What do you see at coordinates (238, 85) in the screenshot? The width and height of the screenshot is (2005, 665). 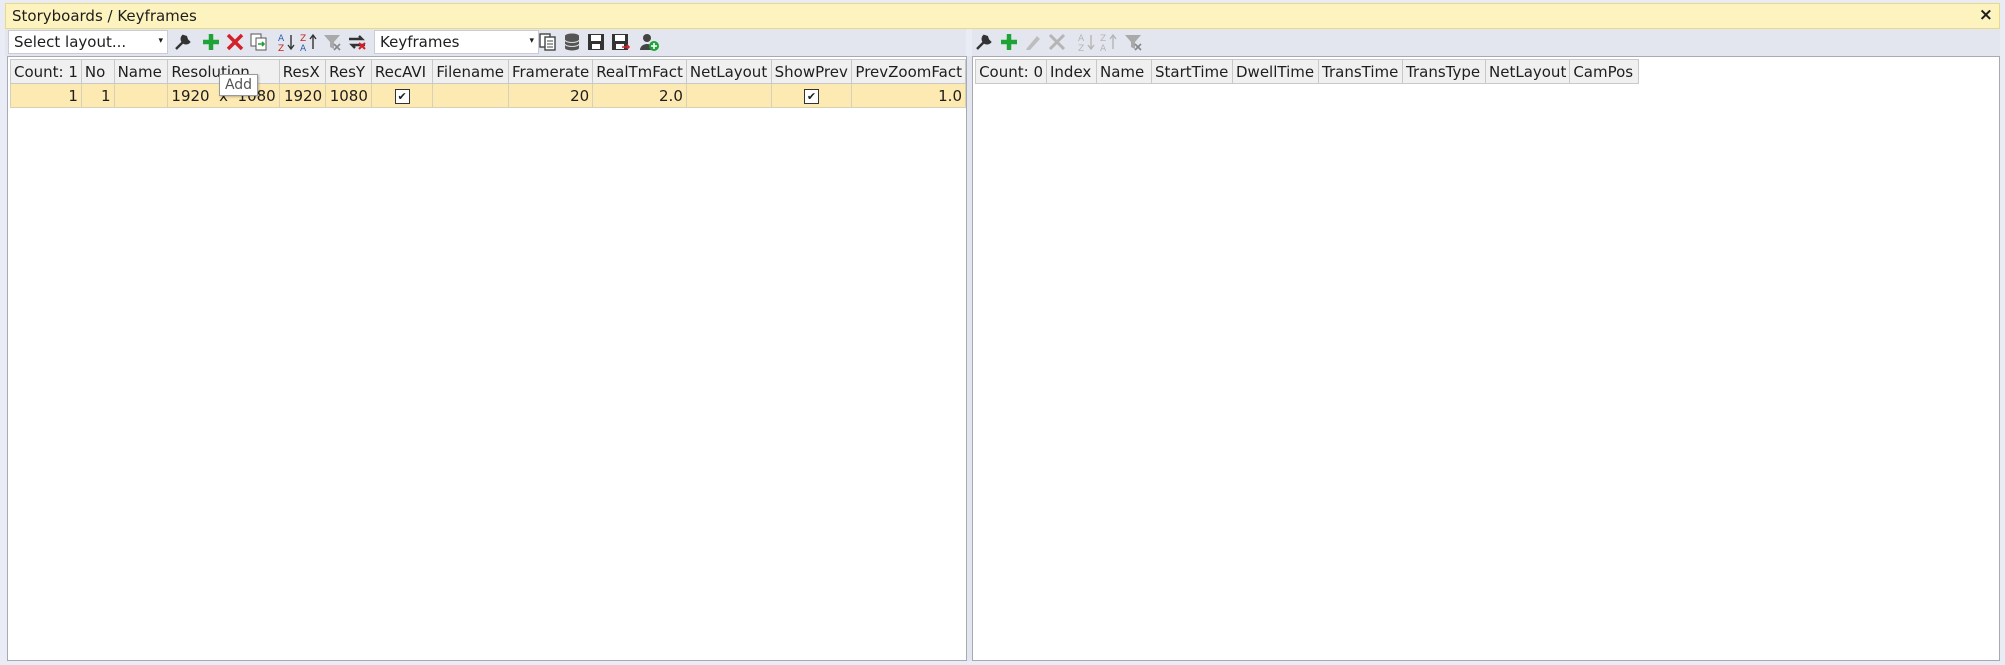 I see `add-tooltip: Add` at bounding box center [238, 85].